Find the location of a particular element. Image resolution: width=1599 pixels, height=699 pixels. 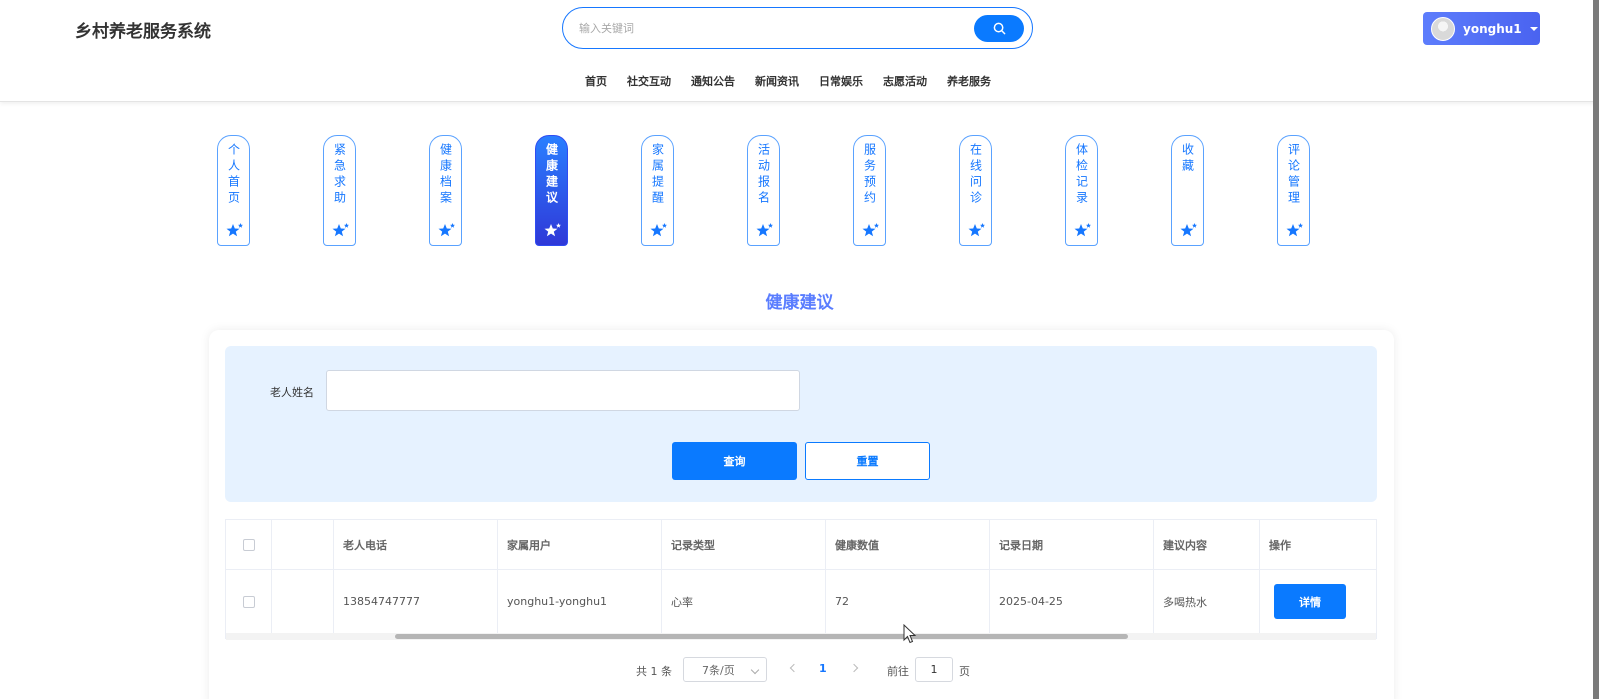

elder-name-input is located at coordinates (563, 390).